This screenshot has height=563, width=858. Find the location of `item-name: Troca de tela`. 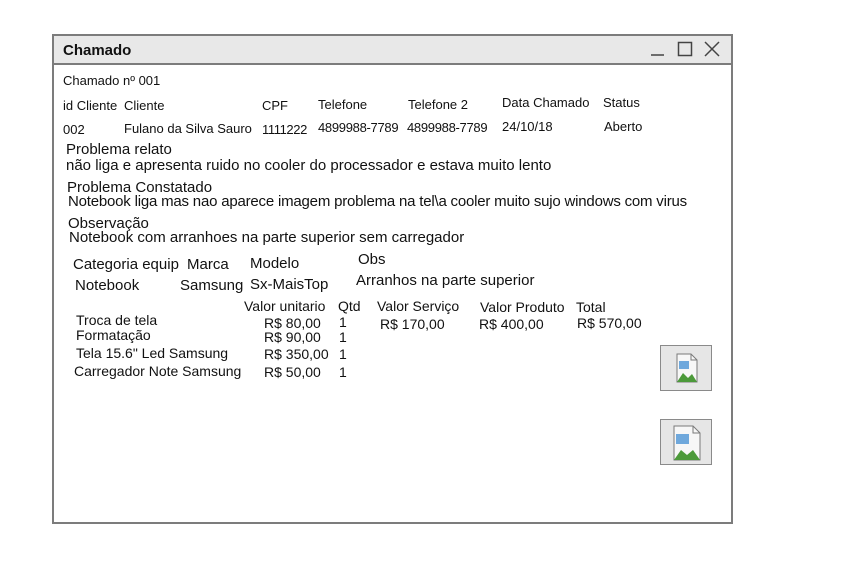

item-name: Troca de tela is located at coordinates (117, 320).